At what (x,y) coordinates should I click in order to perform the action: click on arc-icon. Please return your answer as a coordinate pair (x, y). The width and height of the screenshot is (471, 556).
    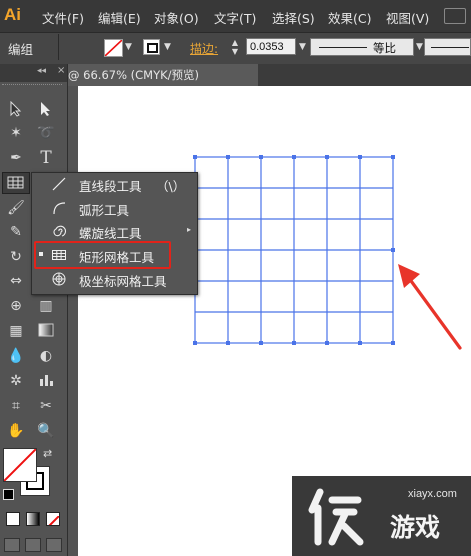
    Looking at the image, I should click on (59, 208).